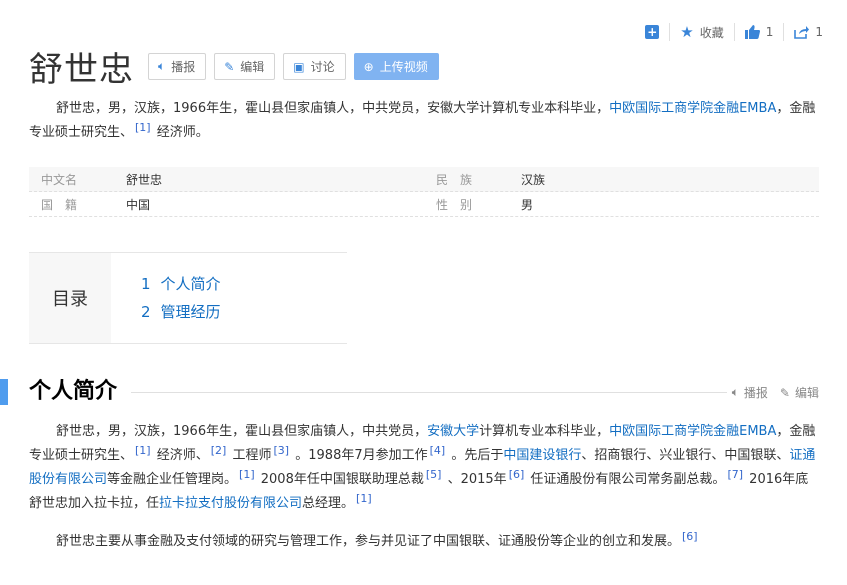  What do you see at coordinates (190, 312) in the screenshot?
I see `catalog-item-text: 管理经历` at bounding box center [190, 312].